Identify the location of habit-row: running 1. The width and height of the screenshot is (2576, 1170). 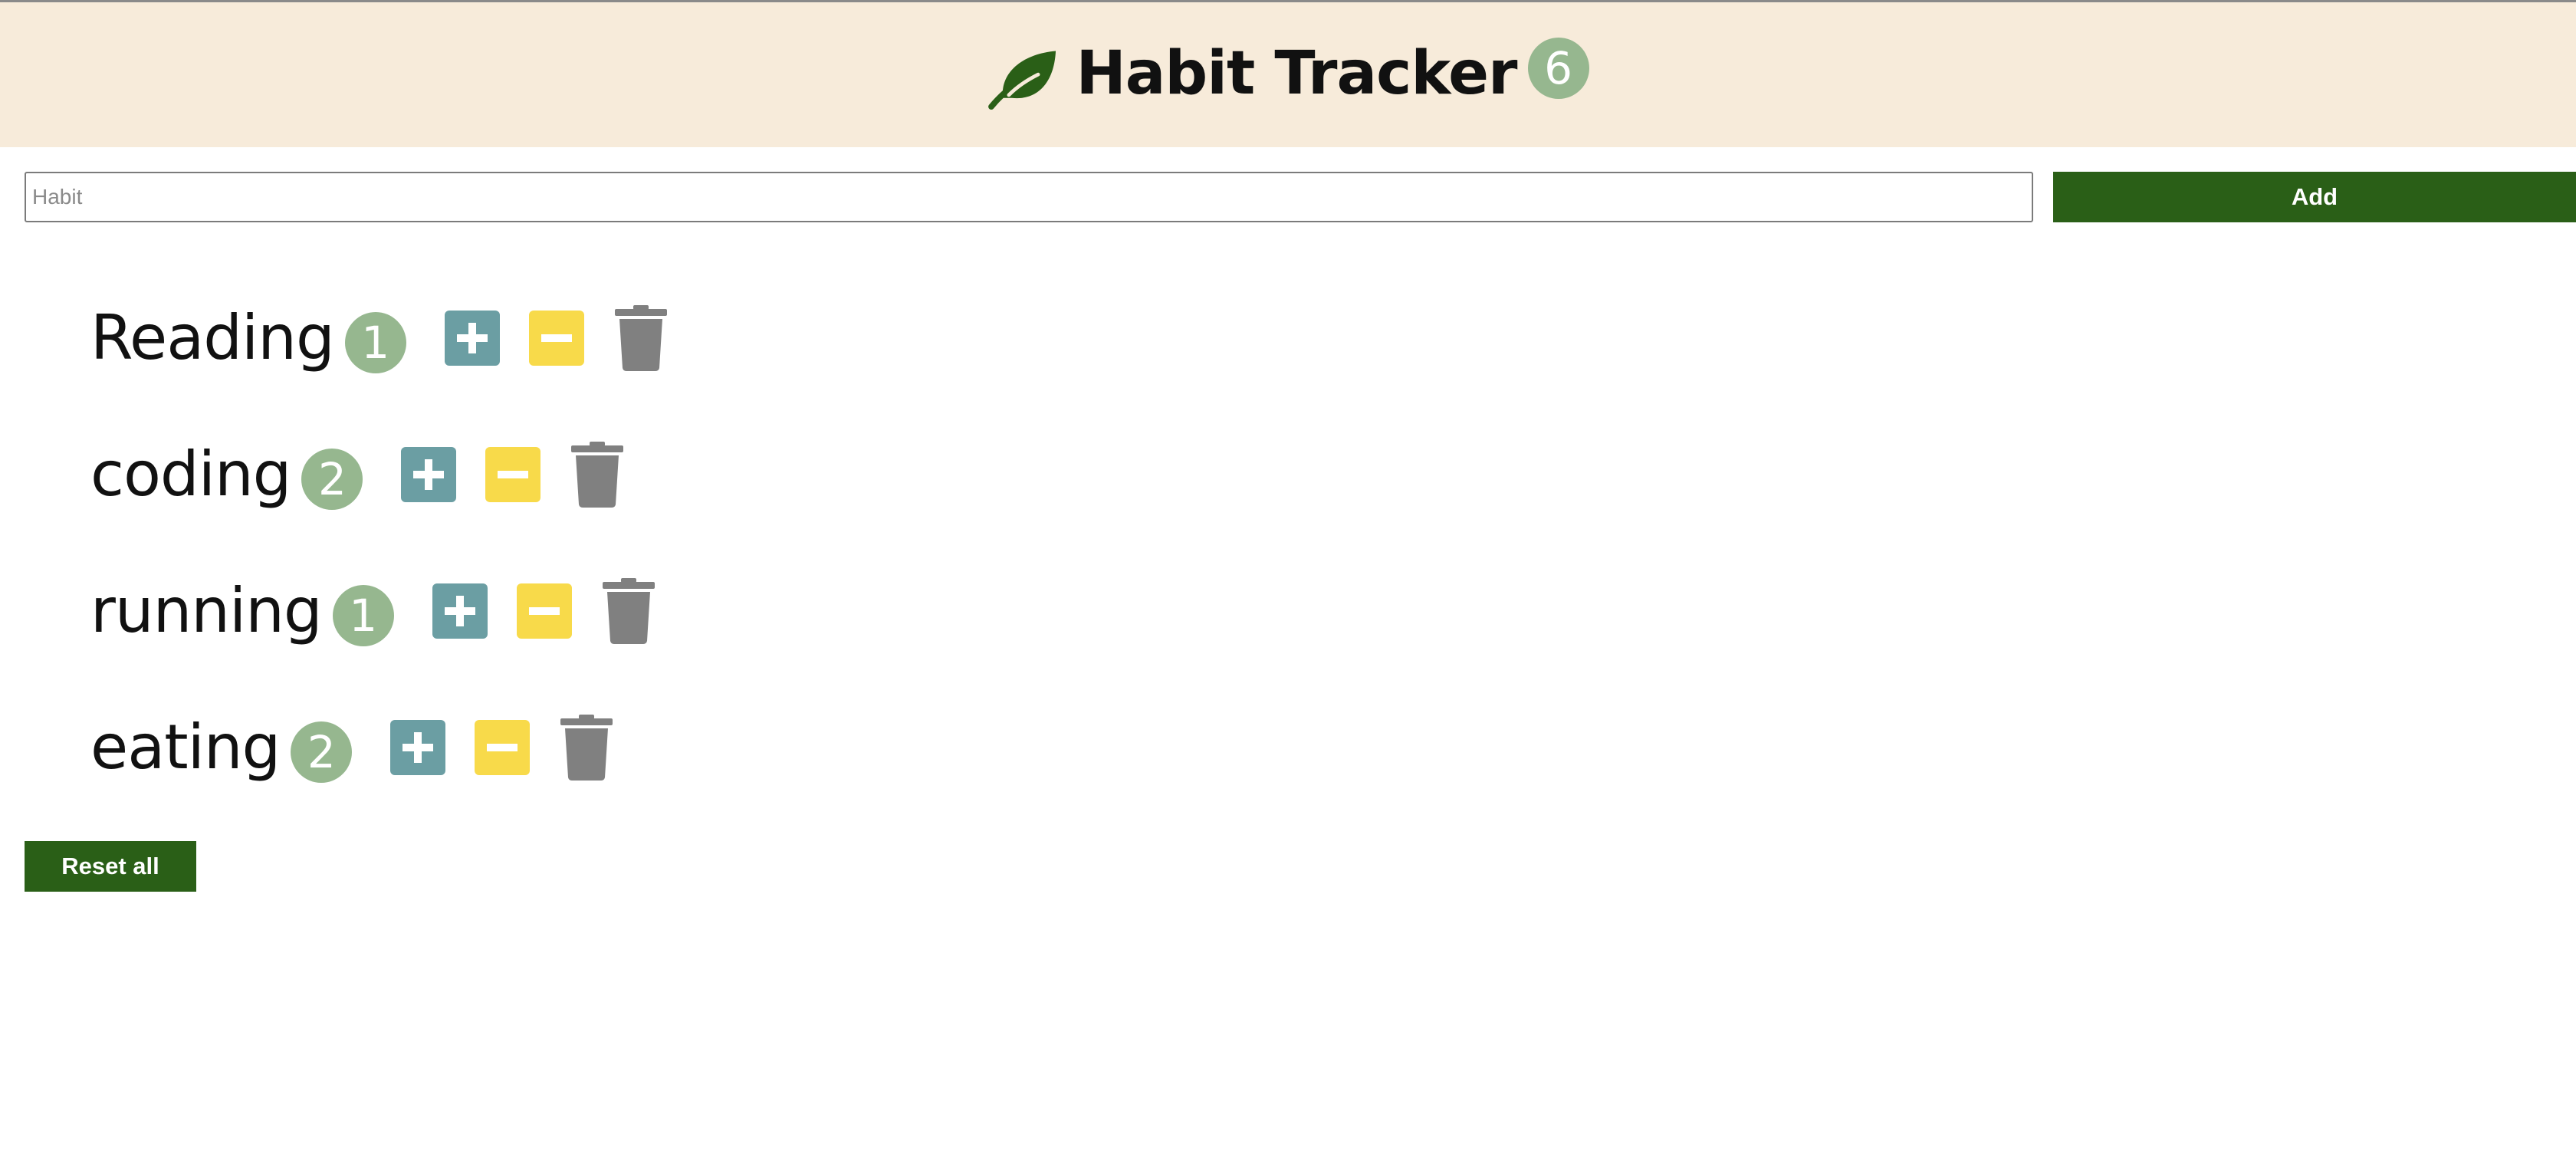
(379, 611).